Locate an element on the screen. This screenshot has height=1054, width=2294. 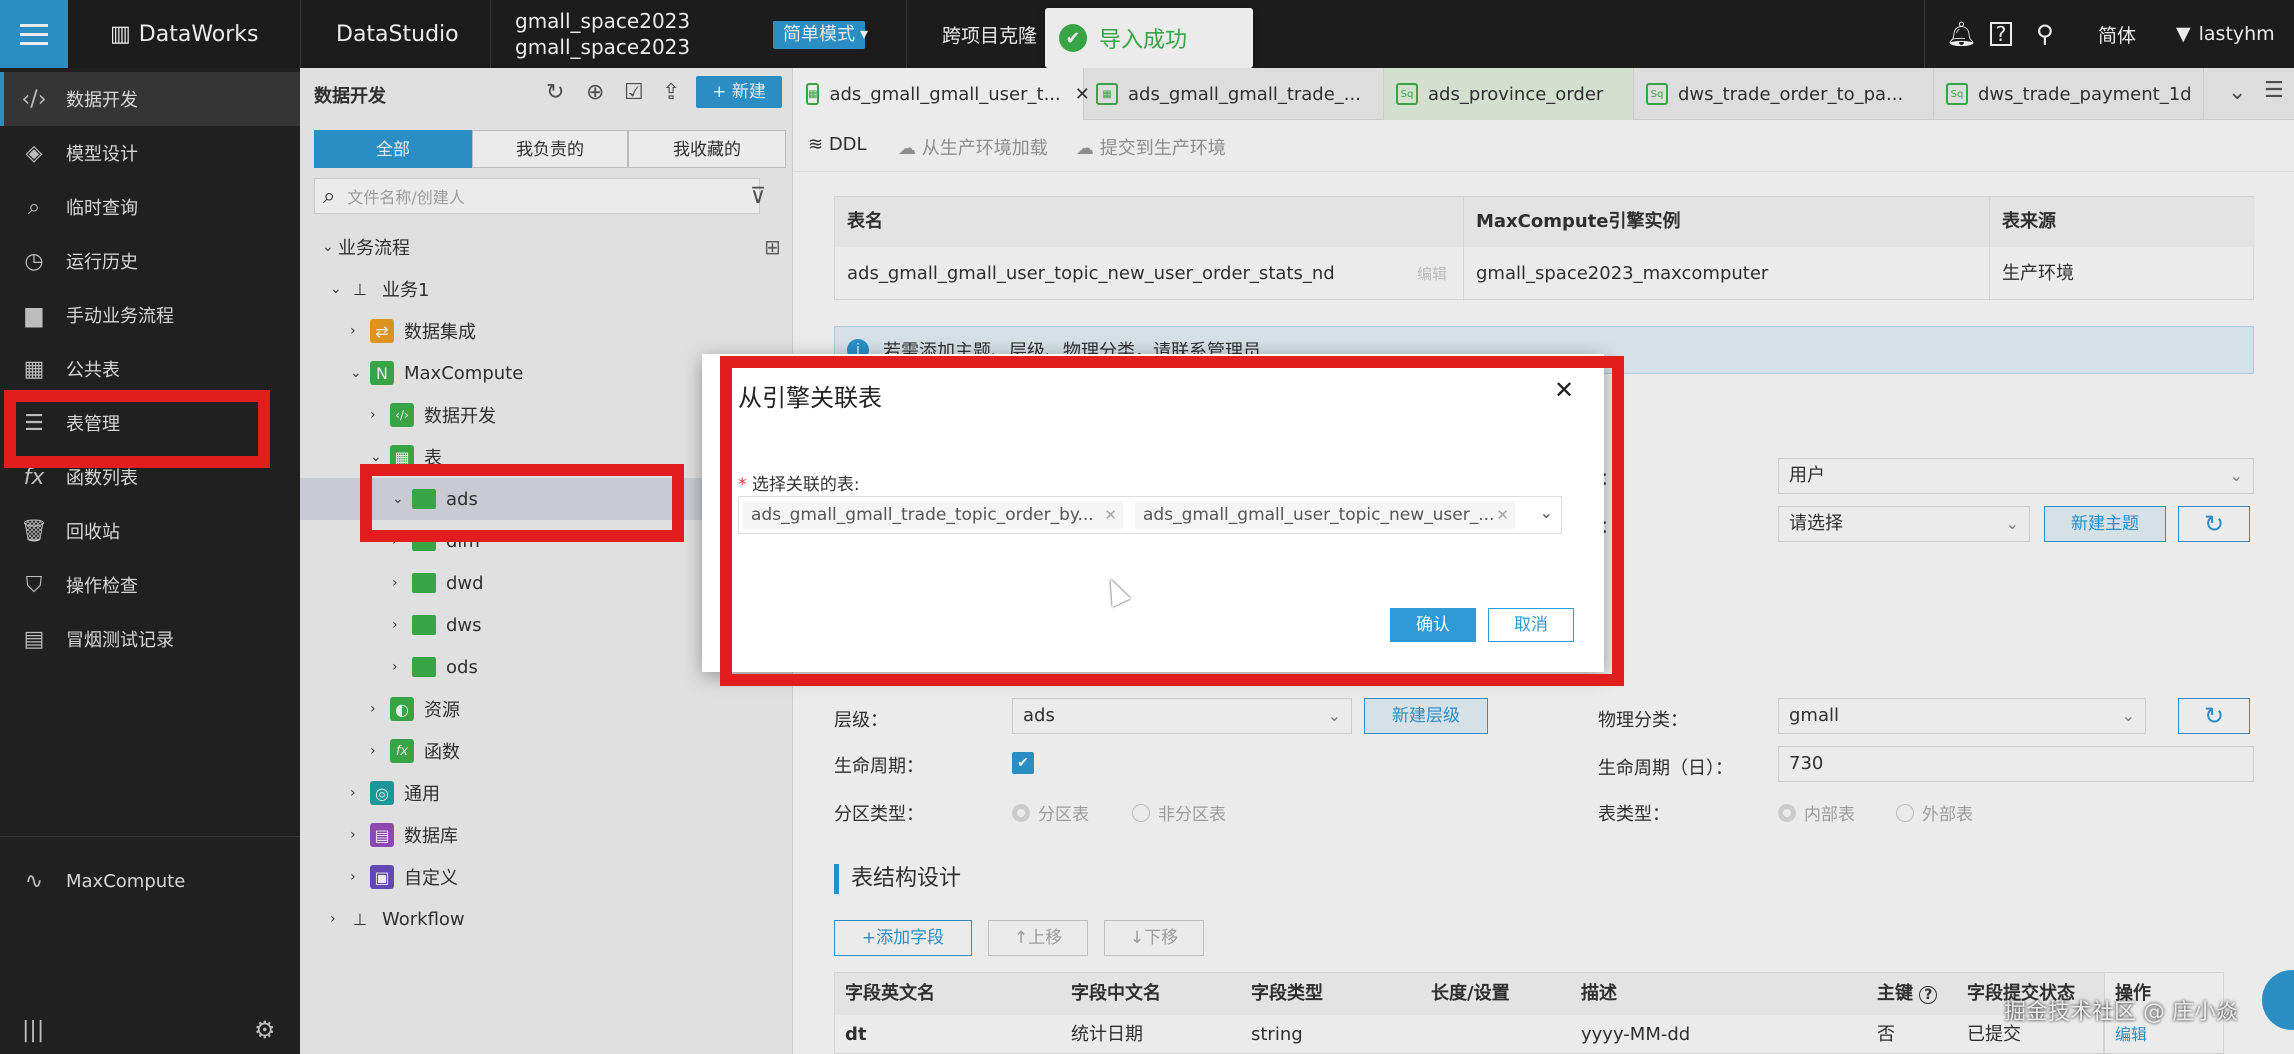
highlight-box-dialog is located at coordinates (1172, 521).